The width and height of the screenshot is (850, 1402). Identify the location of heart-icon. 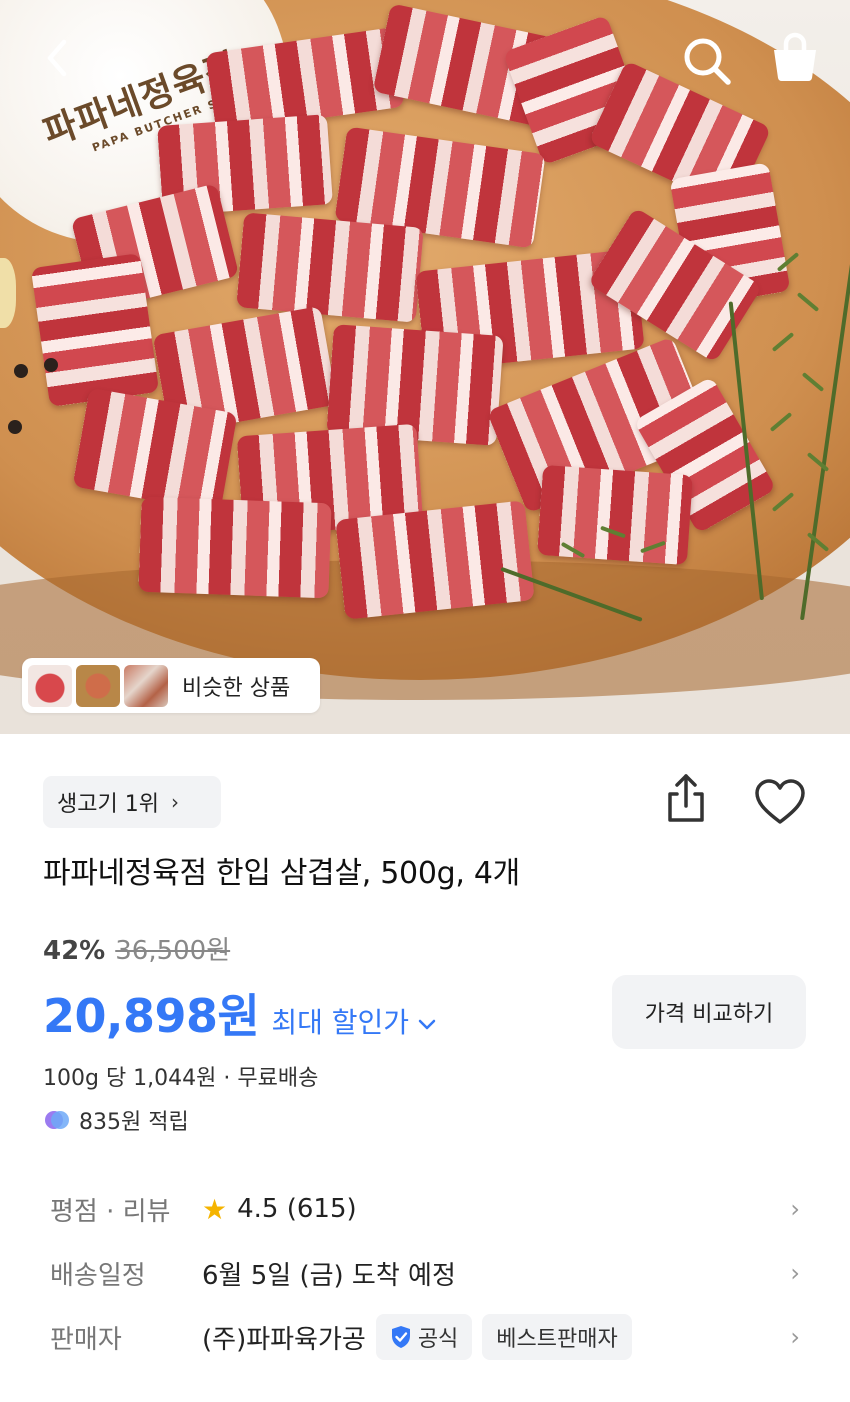
(780, 801).